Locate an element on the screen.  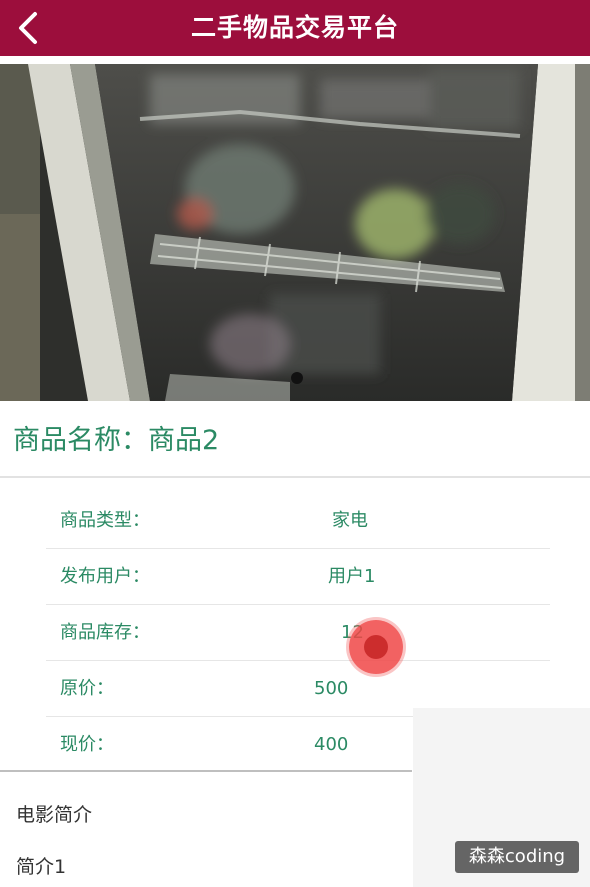
product-name-label: 商品名称： is located at coordinates (80, 440).